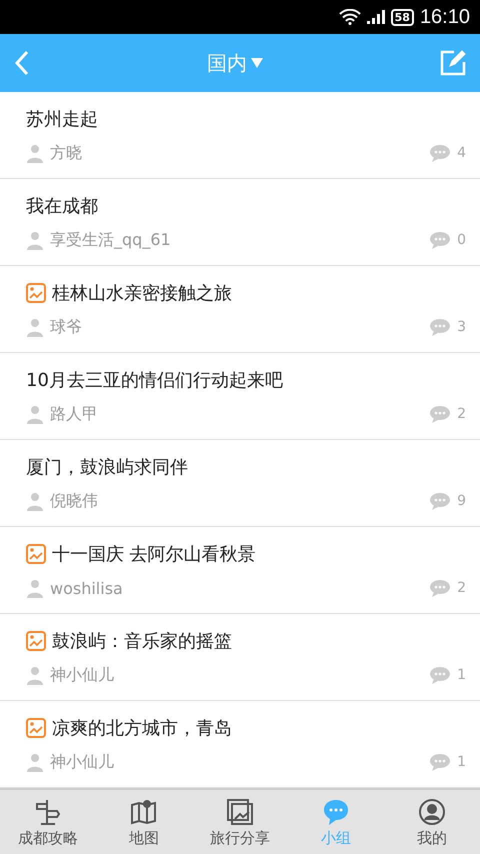 This screenshot has height=854, width=480. I want to click on nav-tab: 我的, so click(432, 822).